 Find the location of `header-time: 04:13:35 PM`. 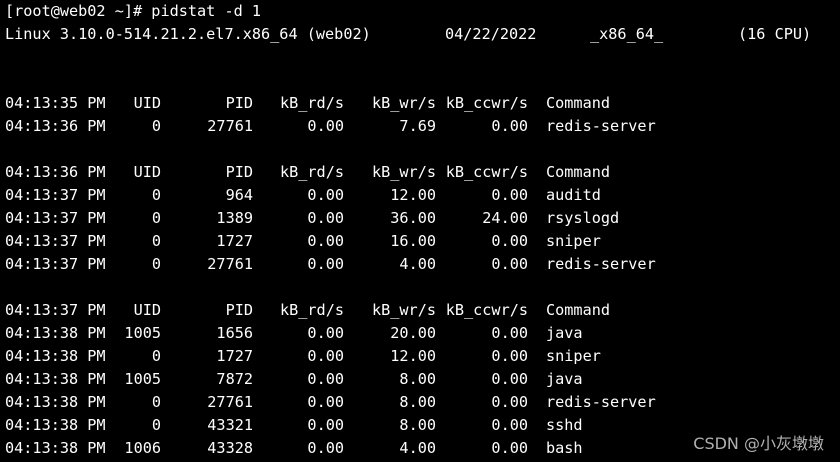

header-time: 04:13:35 PM is located at coordinates (55, 103).